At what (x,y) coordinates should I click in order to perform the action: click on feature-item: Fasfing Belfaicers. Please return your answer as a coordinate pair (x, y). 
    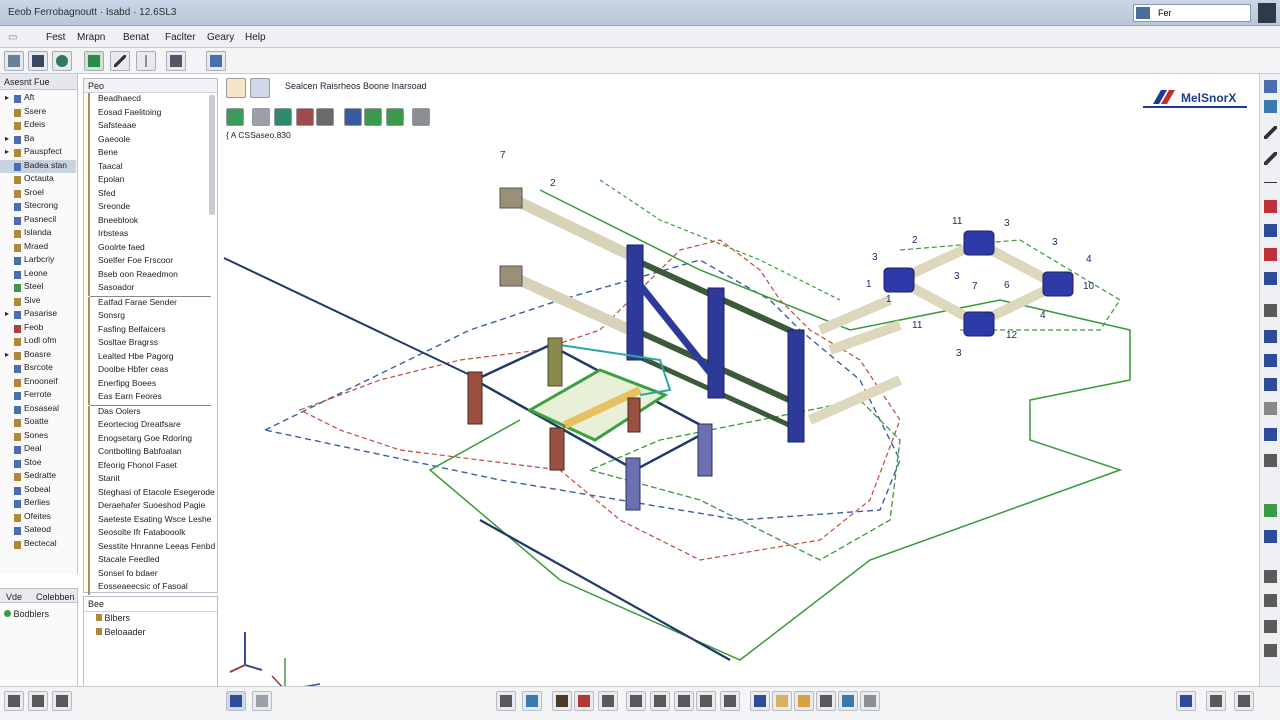
    Looking at the image, I should click on (152, 330).